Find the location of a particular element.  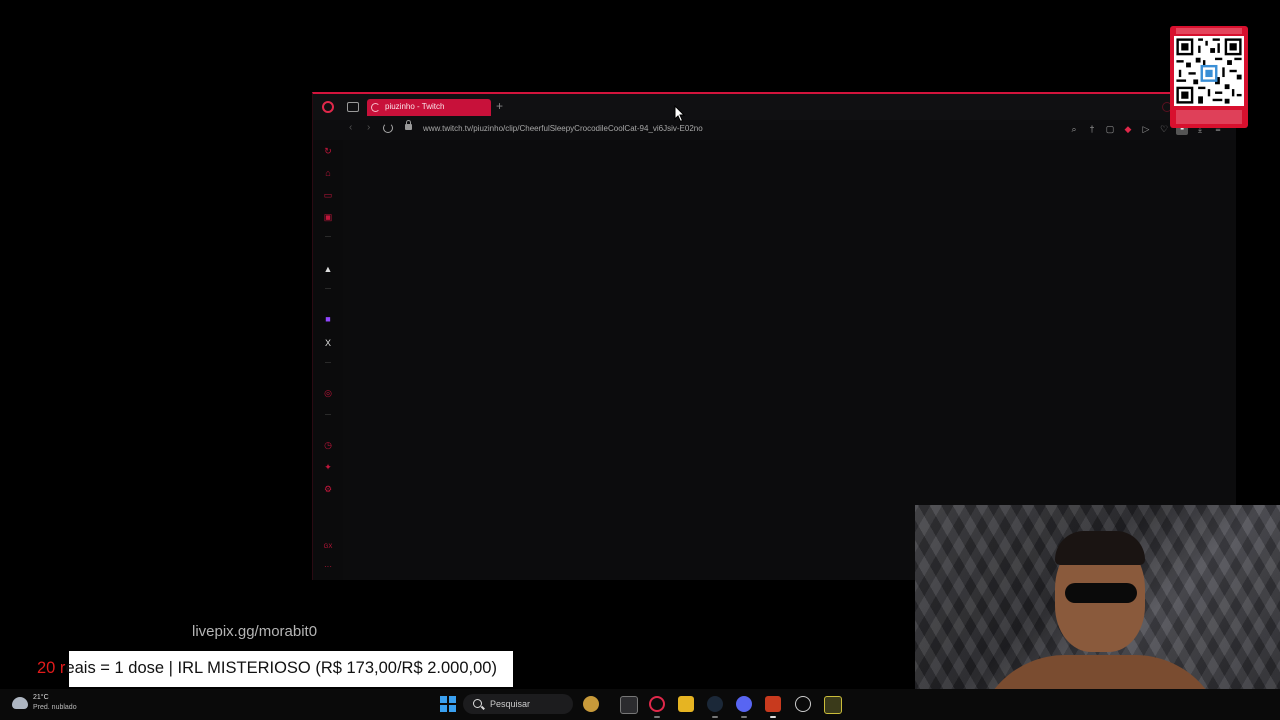

donation-prefix: 20 r is located at coordinates (51, 668).